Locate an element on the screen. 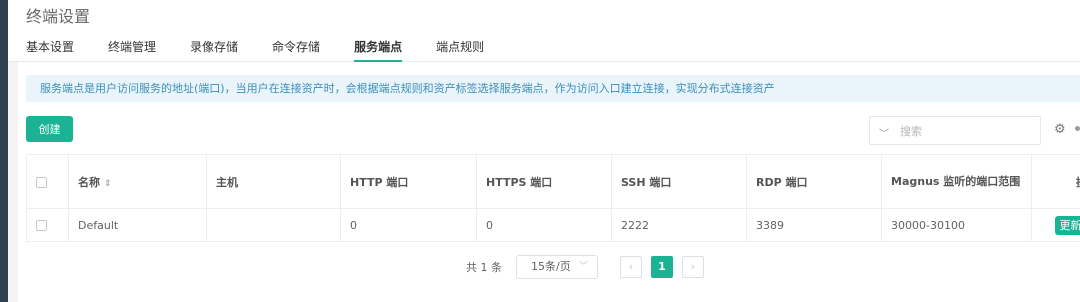 The width and height of the screenshot is (1080, 302). page-size-value: 15条/页 is located at coordinates (551, 266).